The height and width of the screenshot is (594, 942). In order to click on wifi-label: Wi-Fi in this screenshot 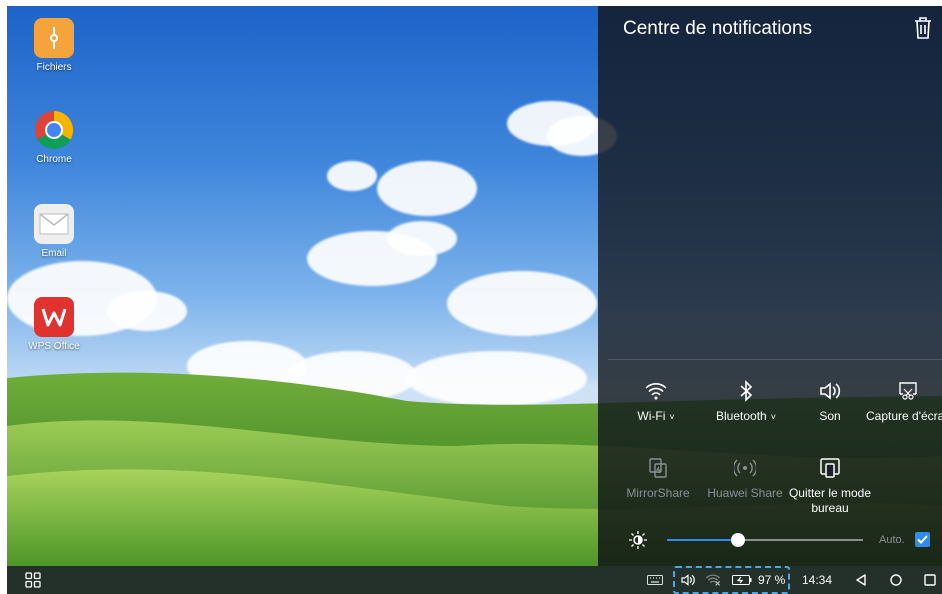, I will do `click(651, 416)`.